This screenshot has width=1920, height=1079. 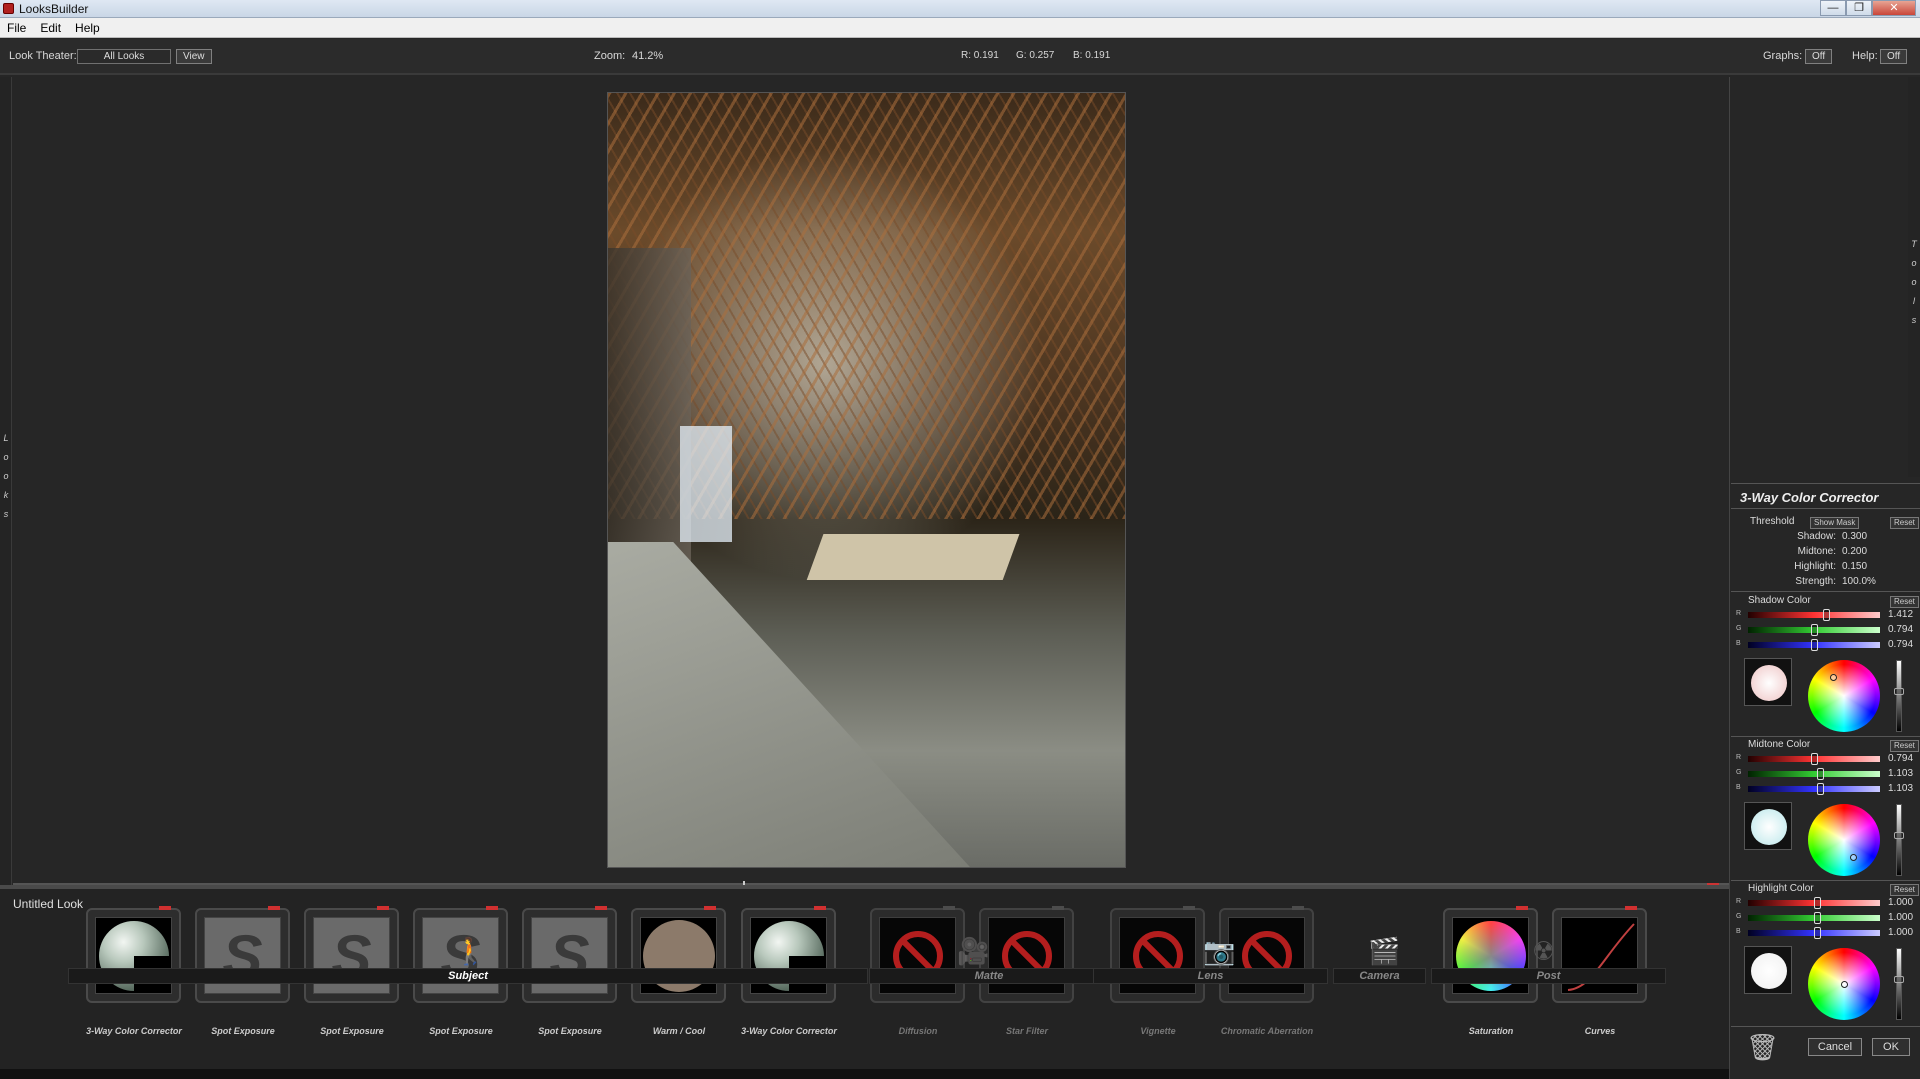 I want to click on highlight-color-r-slider, so click(x=1814, y=903).